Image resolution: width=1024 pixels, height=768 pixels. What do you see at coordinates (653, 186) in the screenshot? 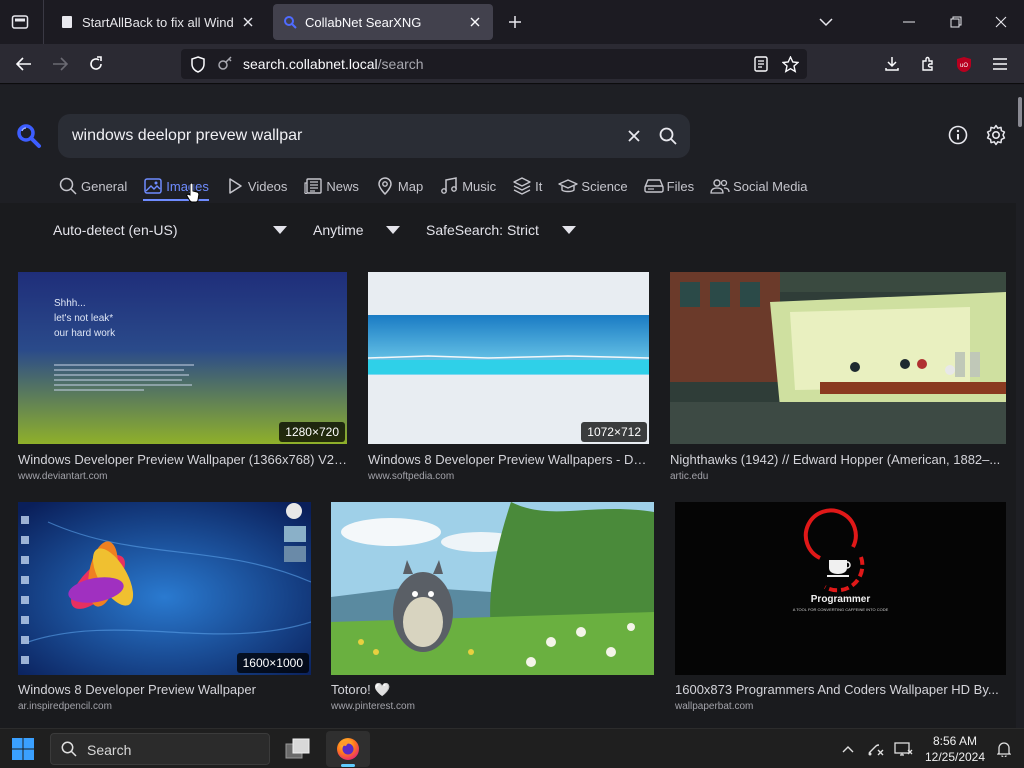
I see `drive-icon` at bounding box center [653, 186].